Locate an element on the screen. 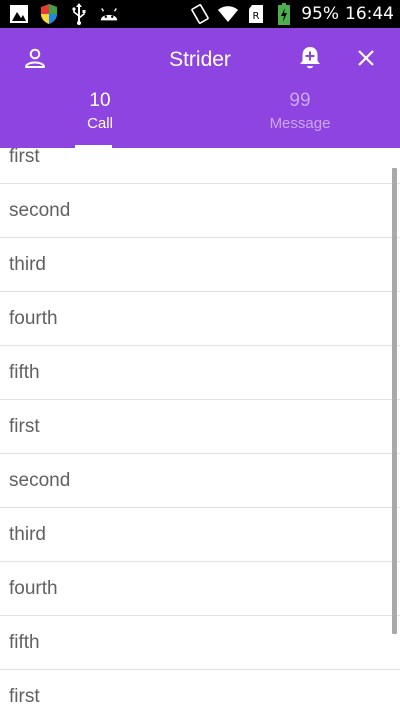  svg-text: R is located at coordinates (256, 16).